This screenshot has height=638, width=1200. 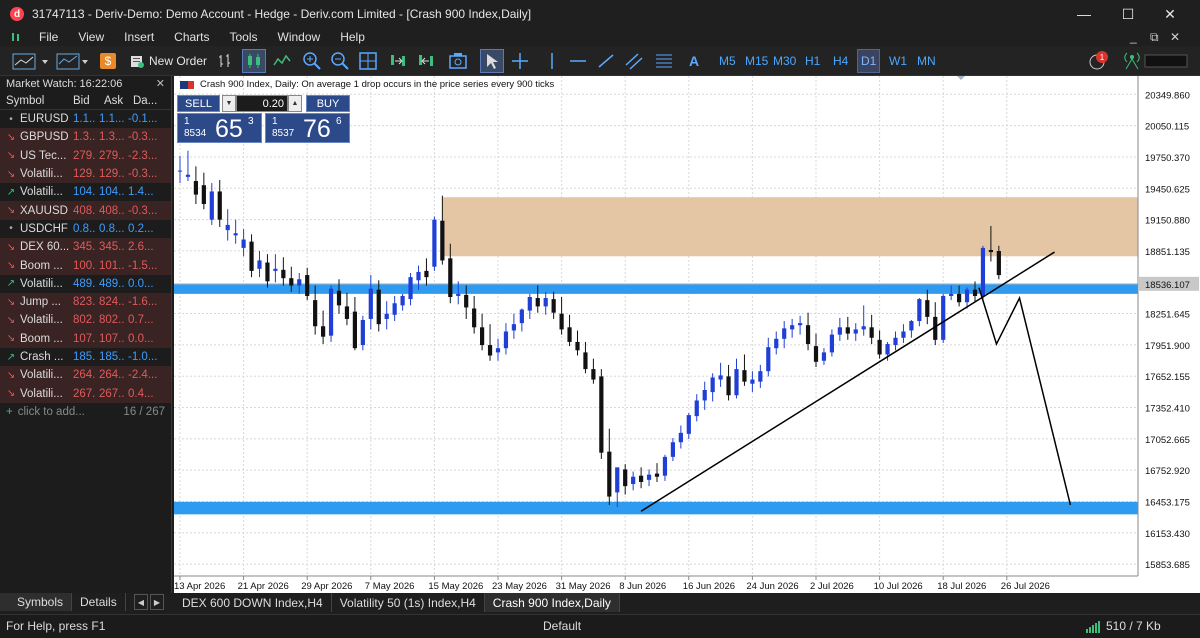 I want to click on chart-minimize-button: _, so click(x=1133, y=37).